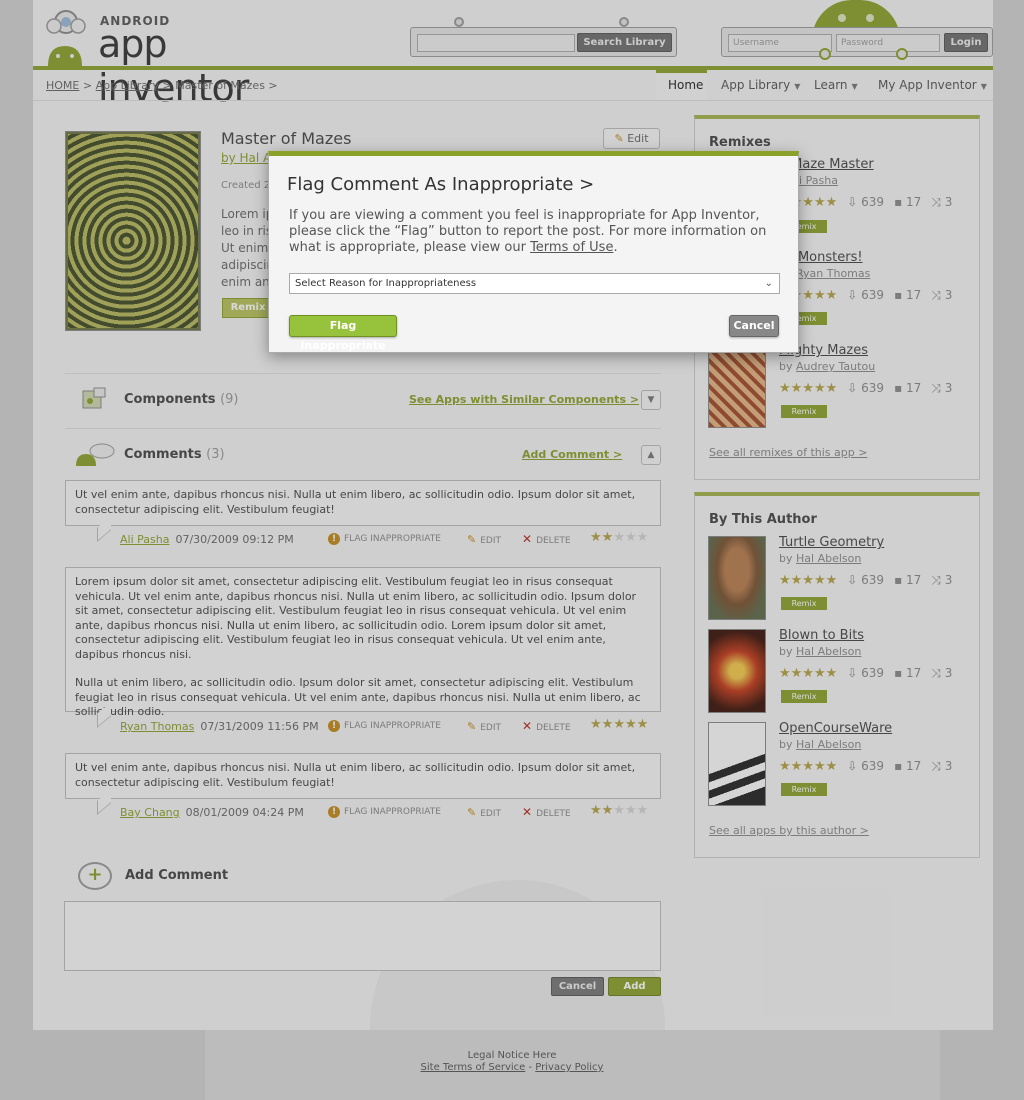 Image resolution: width=1024 pixels, height=1100 pixels. What do you see at coordinates (615, 247) in the screenshot?
I see `modal-body-end: .` at bounding box center [615, 247].